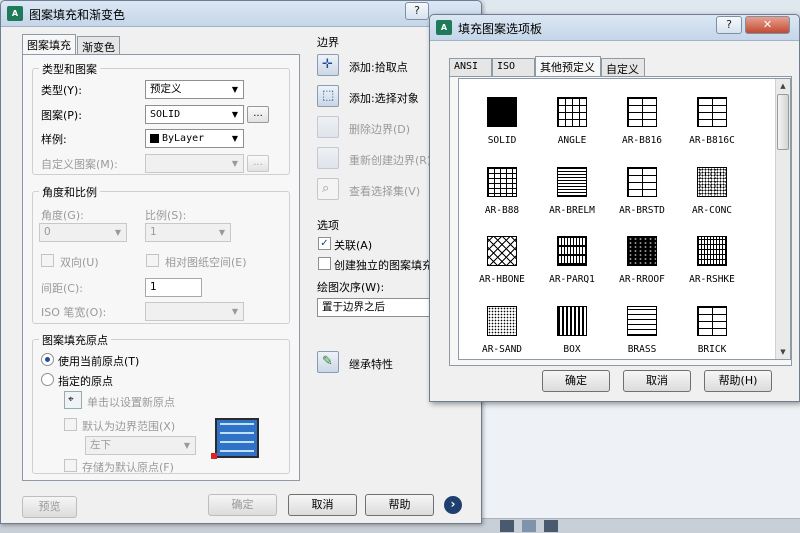  I want to click on palette-dialog-title: 填充图案选项板, so click(500, 29).